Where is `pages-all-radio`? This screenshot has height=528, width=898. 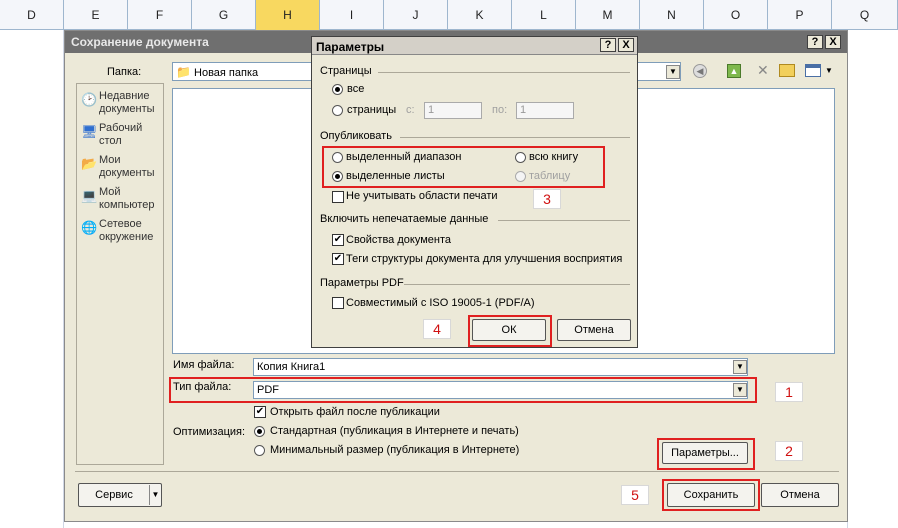 pages-all-radio is located at coordinates (337, 89).